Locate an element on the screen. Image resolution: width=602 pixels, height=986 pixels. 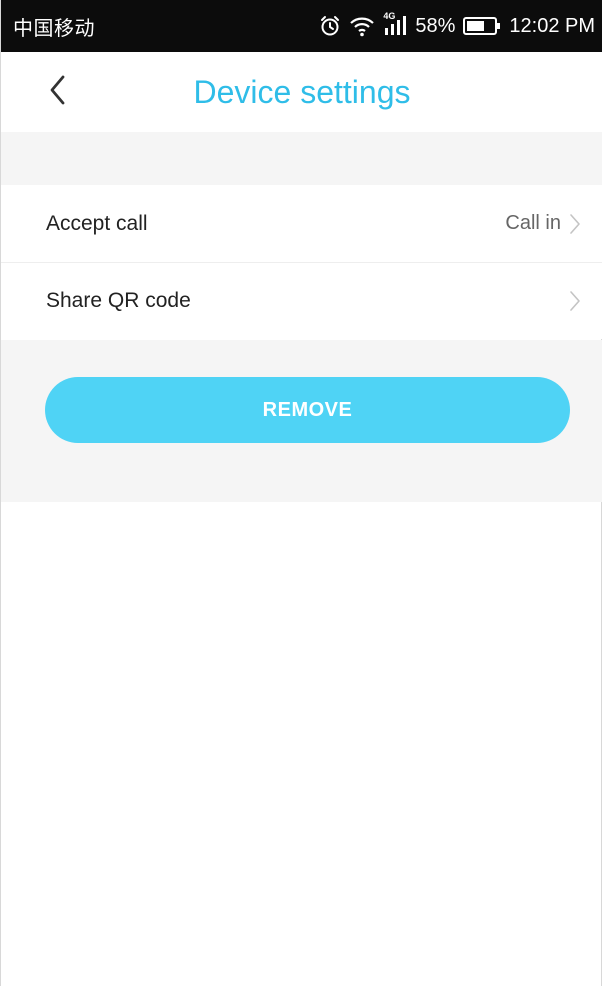
accept-call-label: Accept call is located at coordinates (97, 223).